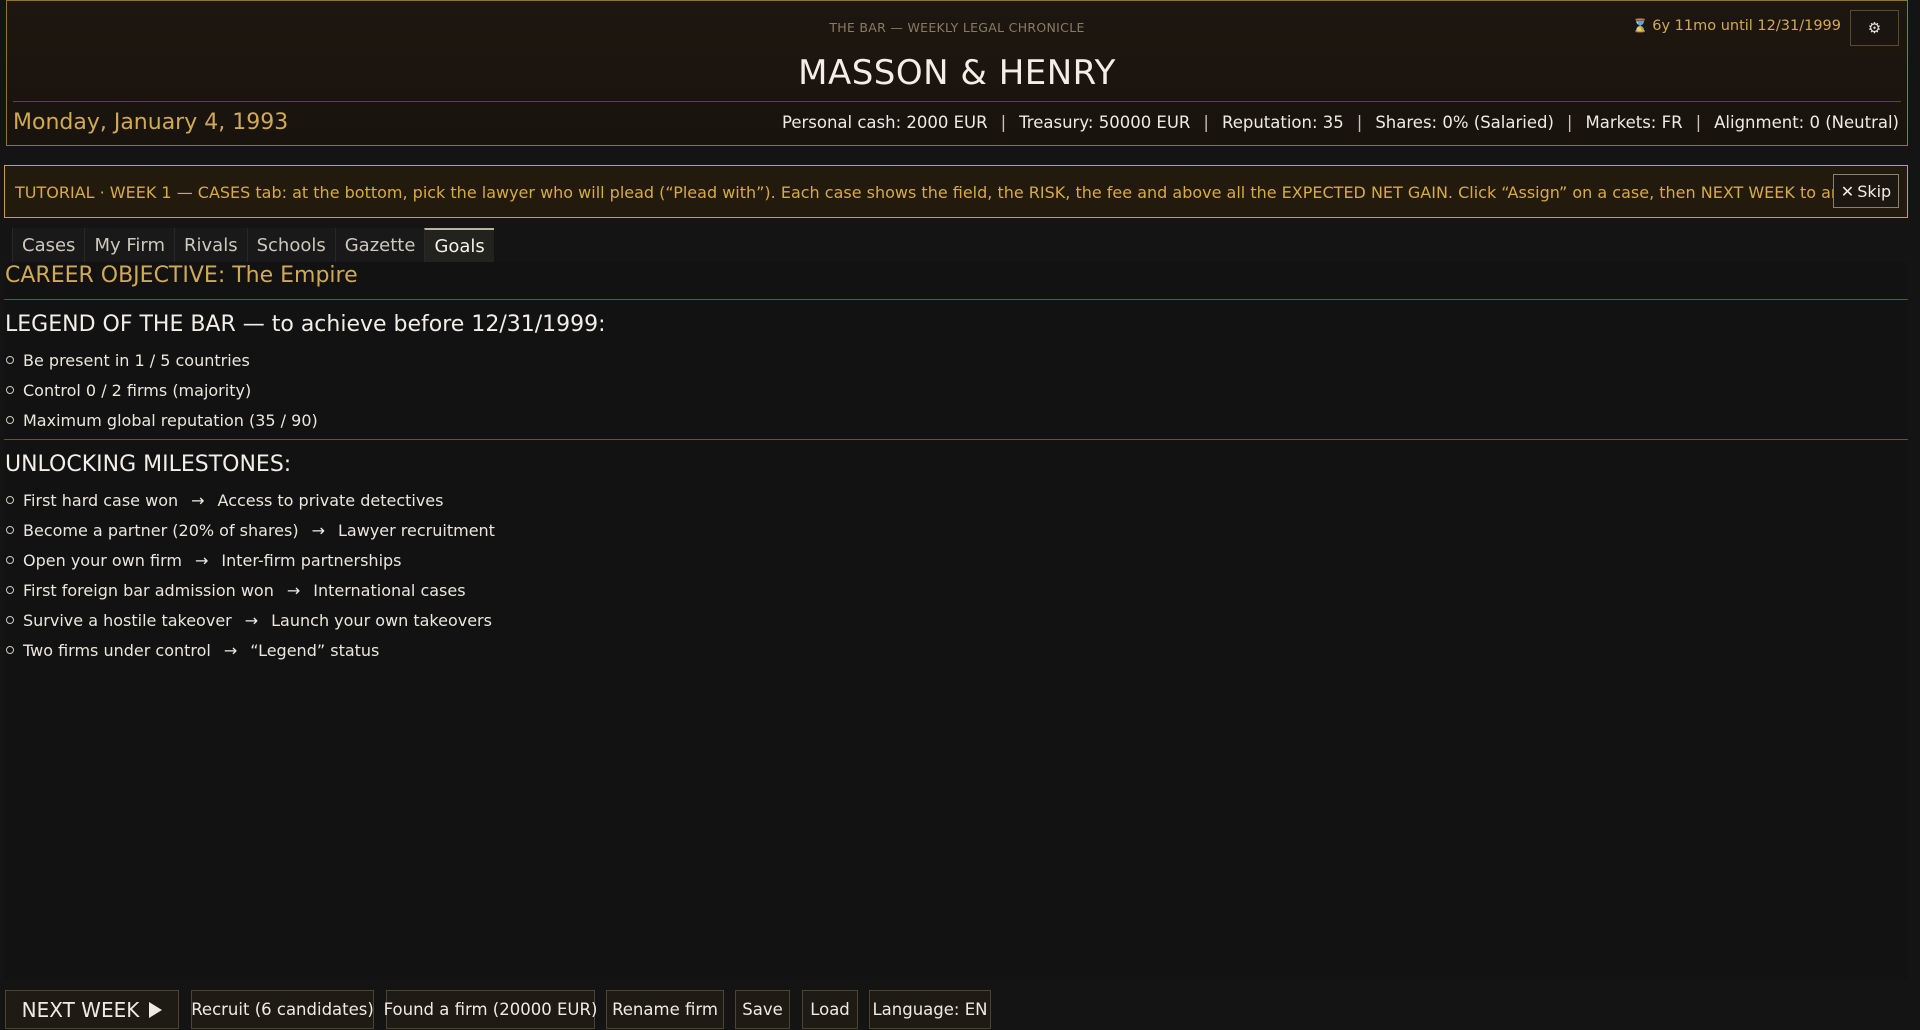 This screenshot has height=1030, width=1920. Describe the element at coordinates (1874, 191) in the screenshot. I see `skip-label: Skip` at that location.